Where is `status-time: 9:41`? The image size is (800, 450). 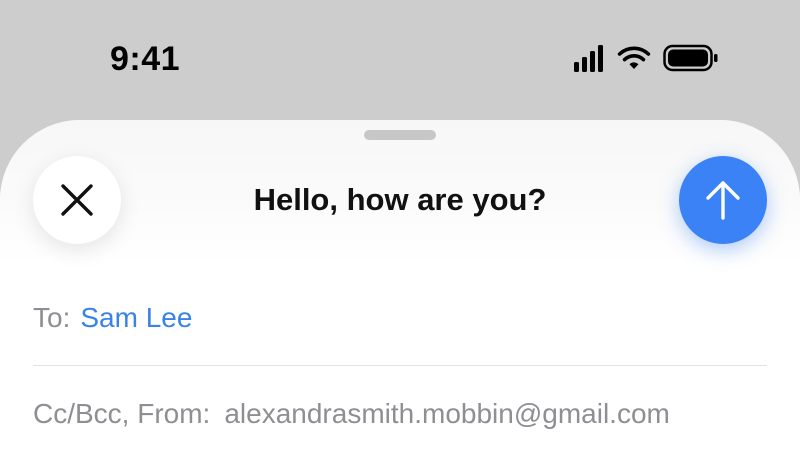 status-time: 9:41 is located at coordinates (145, 59).